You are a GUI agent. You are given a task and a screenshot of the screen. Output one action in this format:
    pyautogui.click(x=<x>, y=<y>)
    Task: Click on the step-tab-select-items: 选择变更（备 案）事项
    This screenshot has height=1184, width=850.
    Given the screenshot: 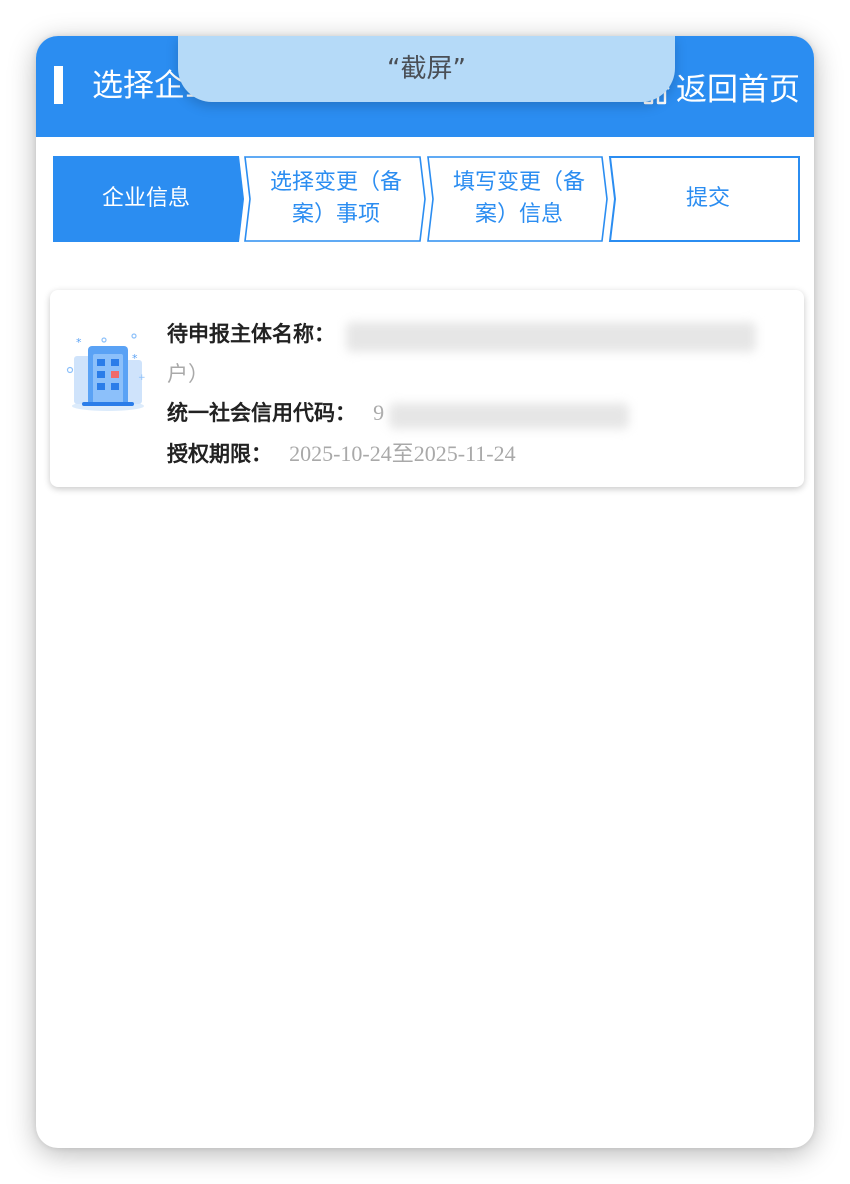 What is the action you would take?
    pyautogui.click(x=336, y=199)
    